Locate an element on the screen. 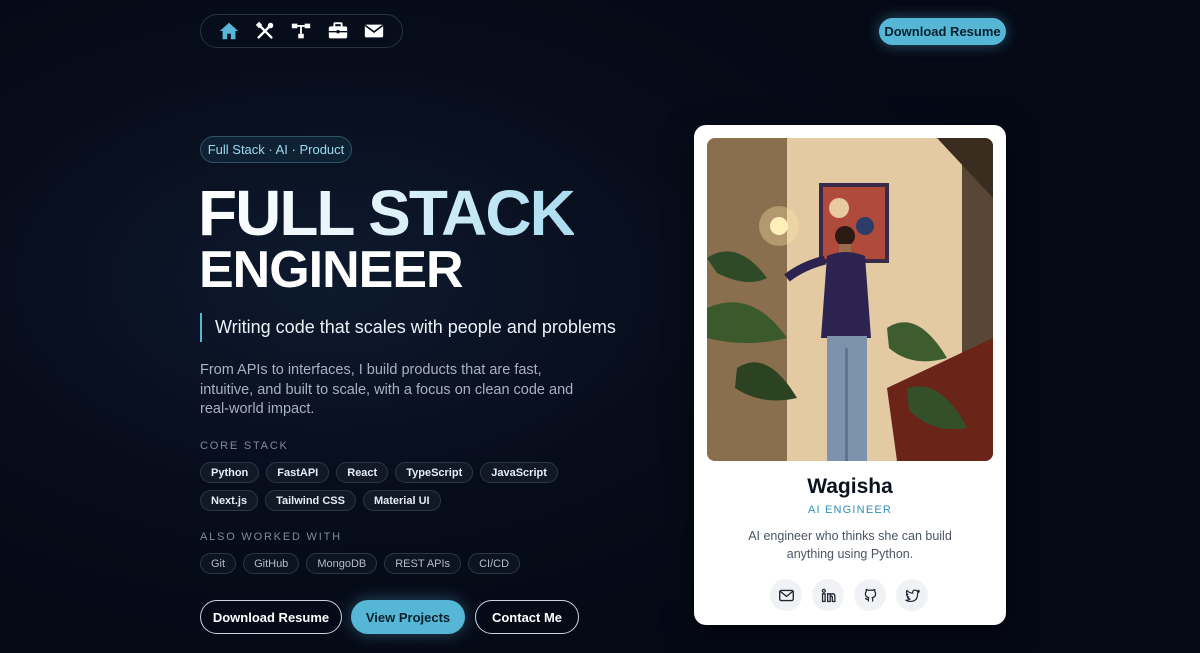  top-navigation is located at coordinates (301, 31).